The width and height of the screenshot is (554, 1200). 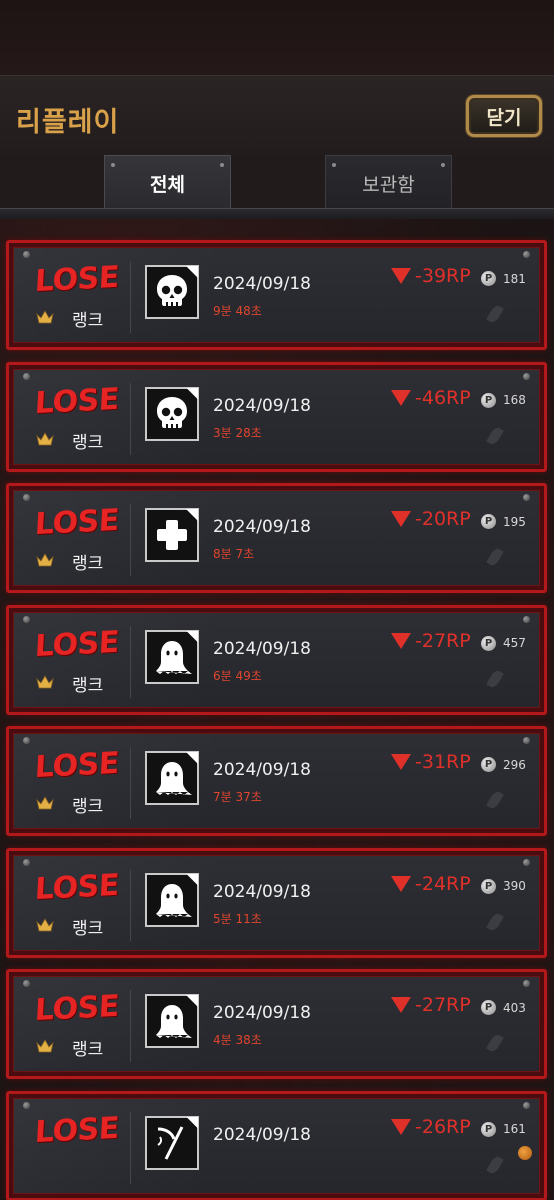 I want to click on rp-value: -31RP, so click(x=443, y=762).